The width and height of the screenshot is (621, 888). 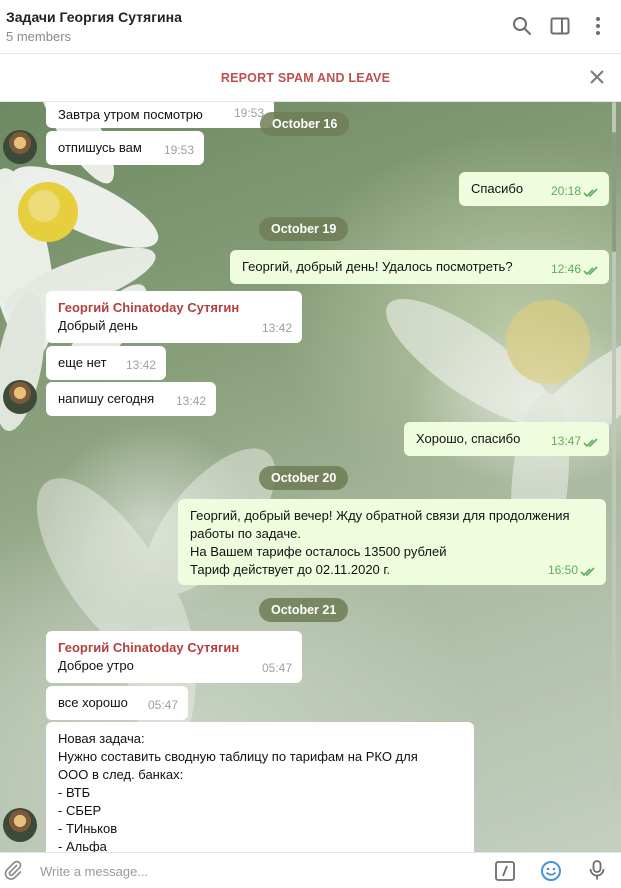 I want to click on message-composer, so click(x=310, y=870).